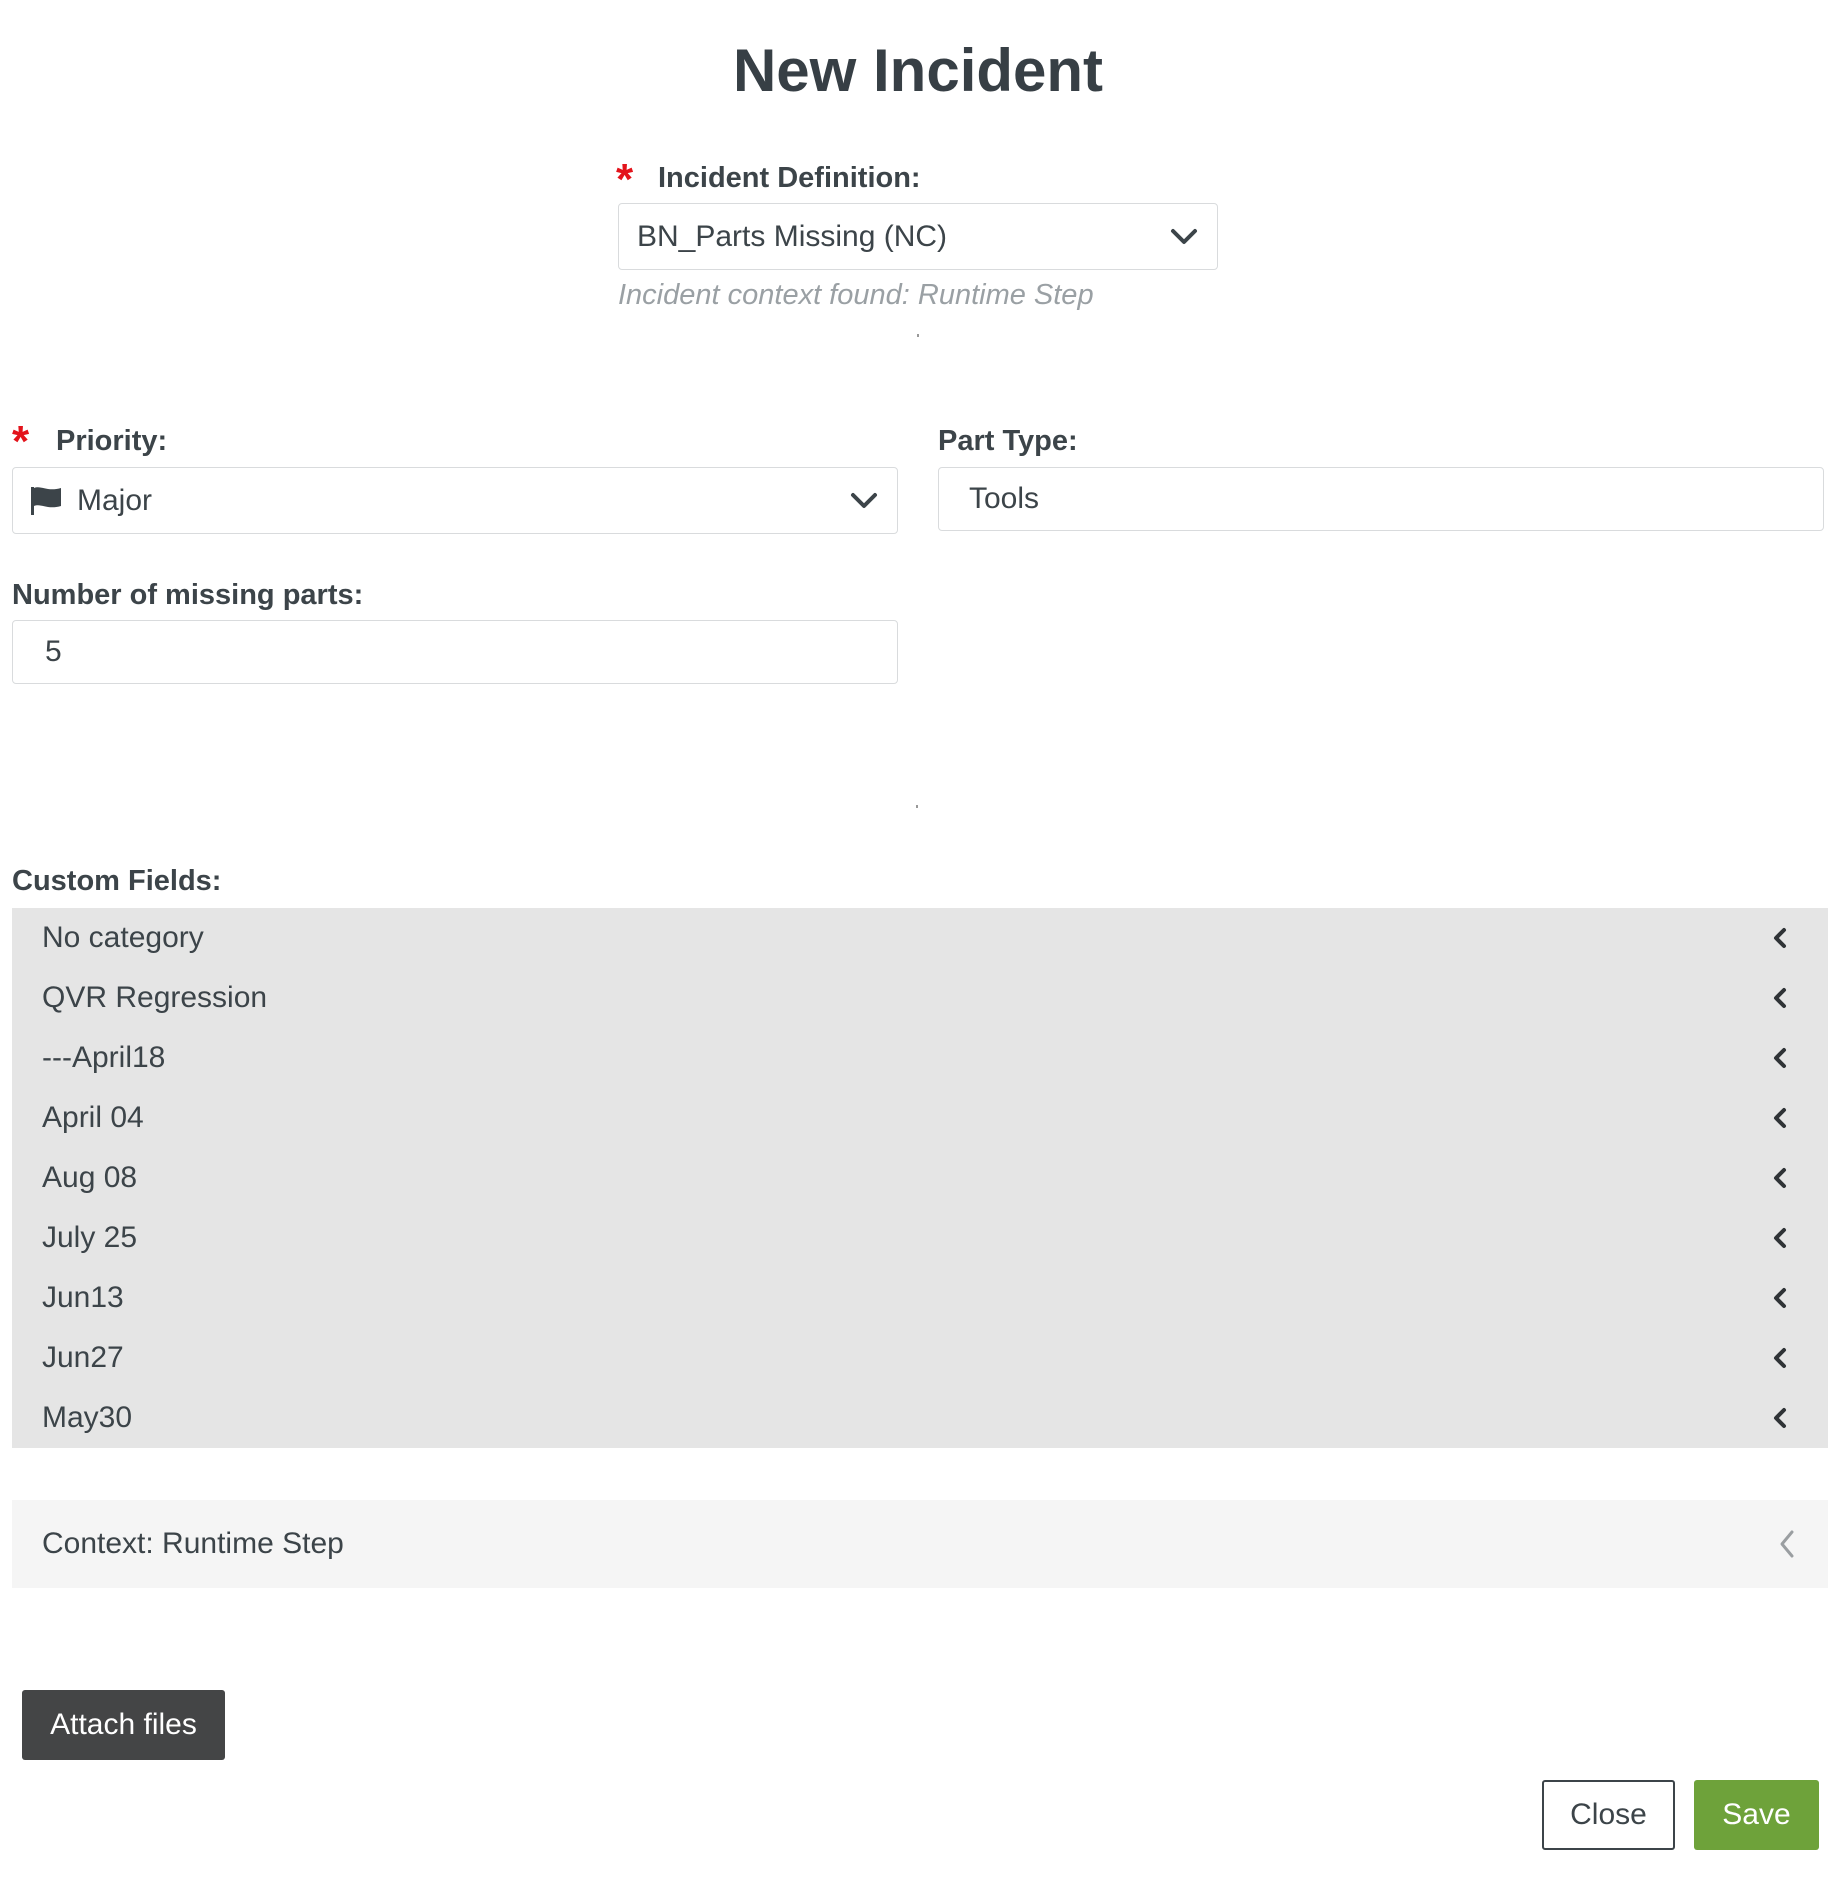 This screenshot has width=1836, height=1882. What do you see at coordinates (789, 178) in the screenshot?
I see `incident-definition-label: Incident Definition:` at bounding box center [789, 178].